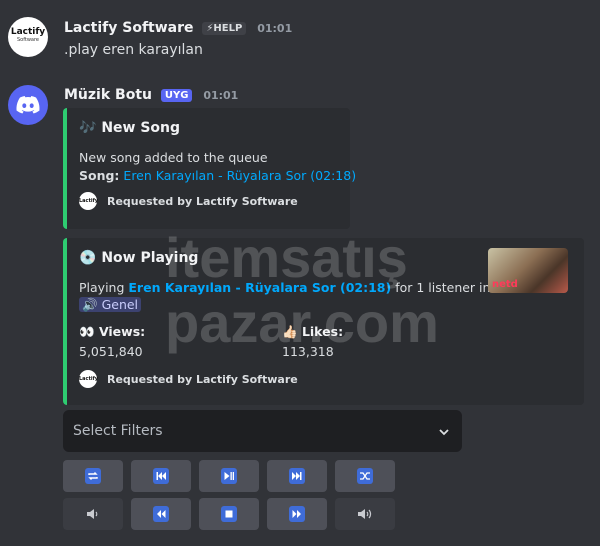  I want to click on volume-down-icon, so click(92, 514).